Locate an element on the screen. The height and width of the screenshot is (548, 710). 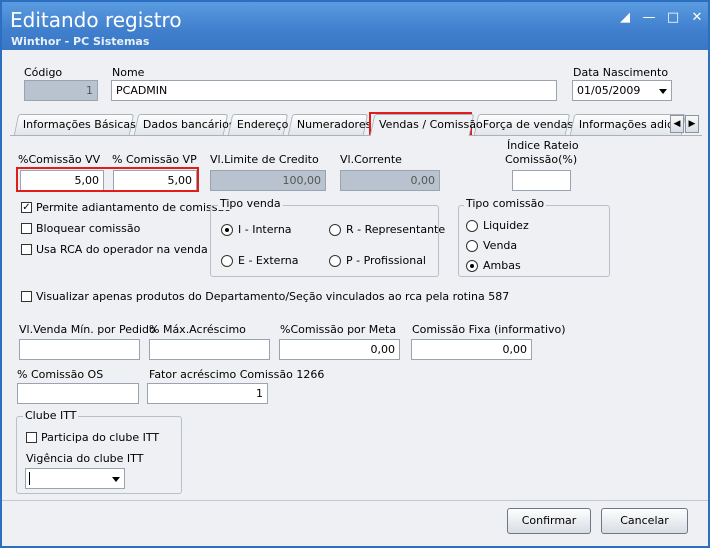
tab-numeradores: Numeradores is located at coordinates (329, 124).